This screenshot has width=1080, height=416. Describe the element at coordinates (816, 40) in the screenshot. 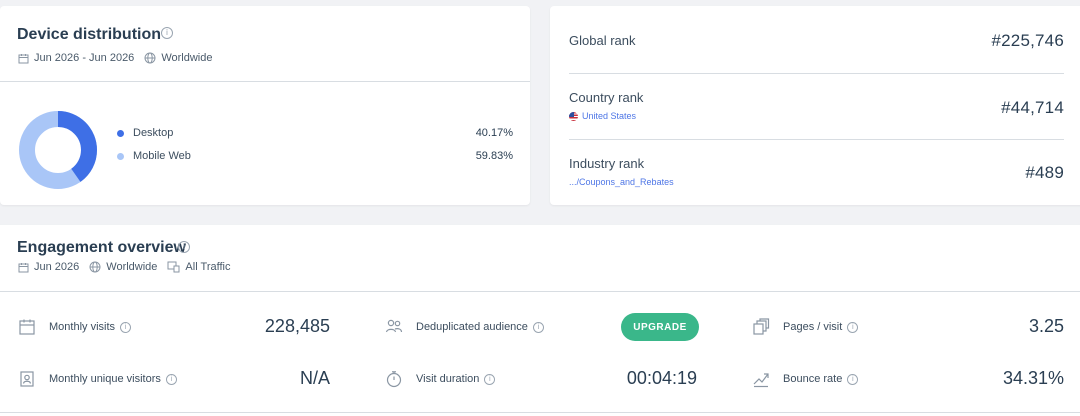

I see `global-rank-row: Global rank #225,746` at that location.